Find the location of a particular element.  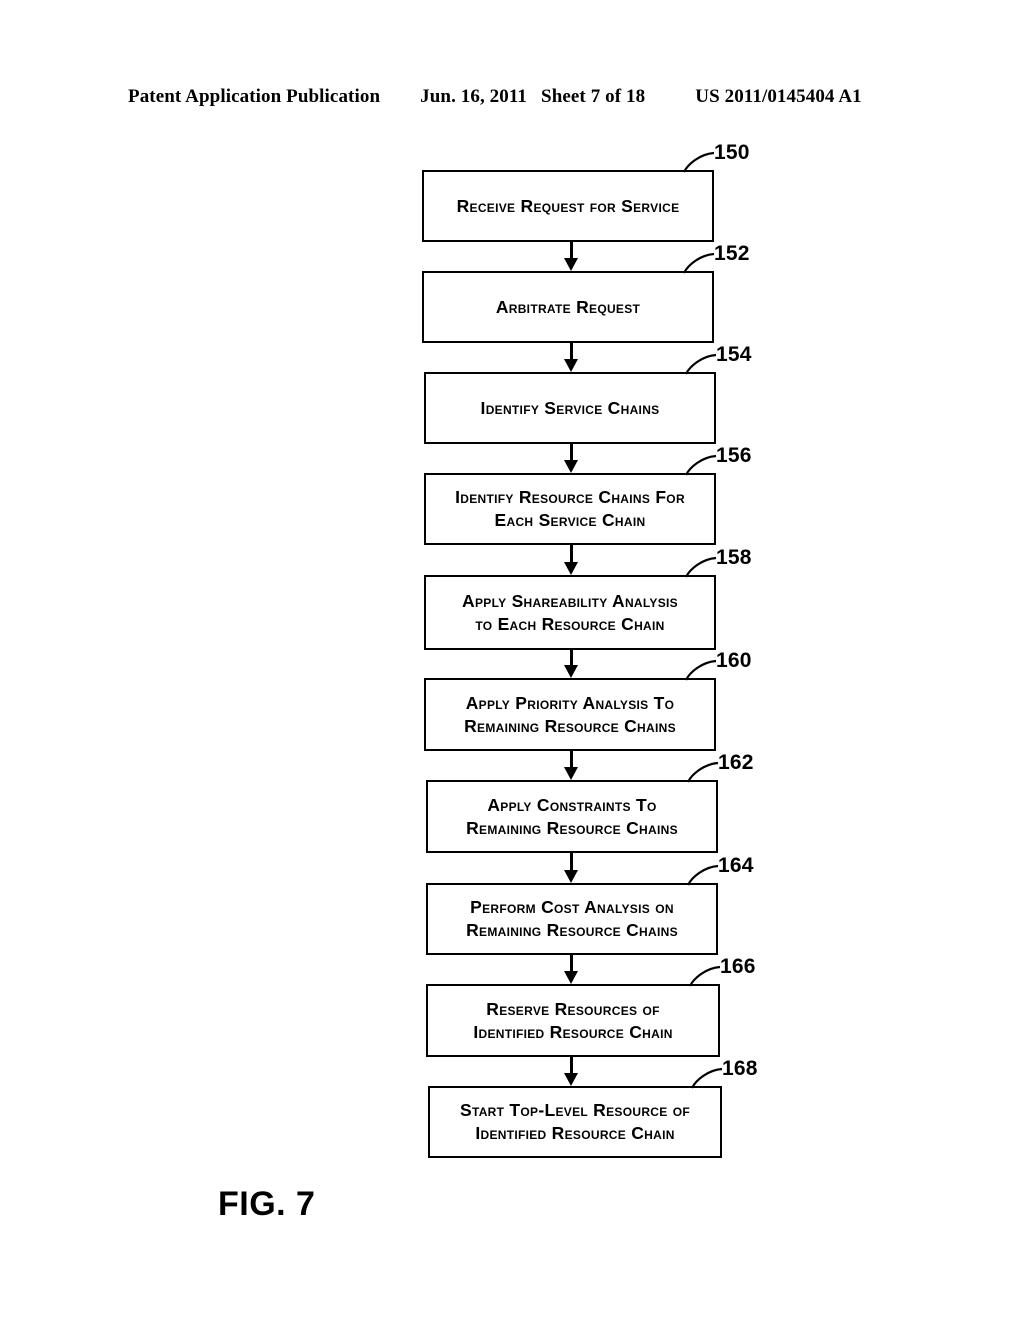

flow-step-150: Receive Request for Service is located at coordinates (568, 206).